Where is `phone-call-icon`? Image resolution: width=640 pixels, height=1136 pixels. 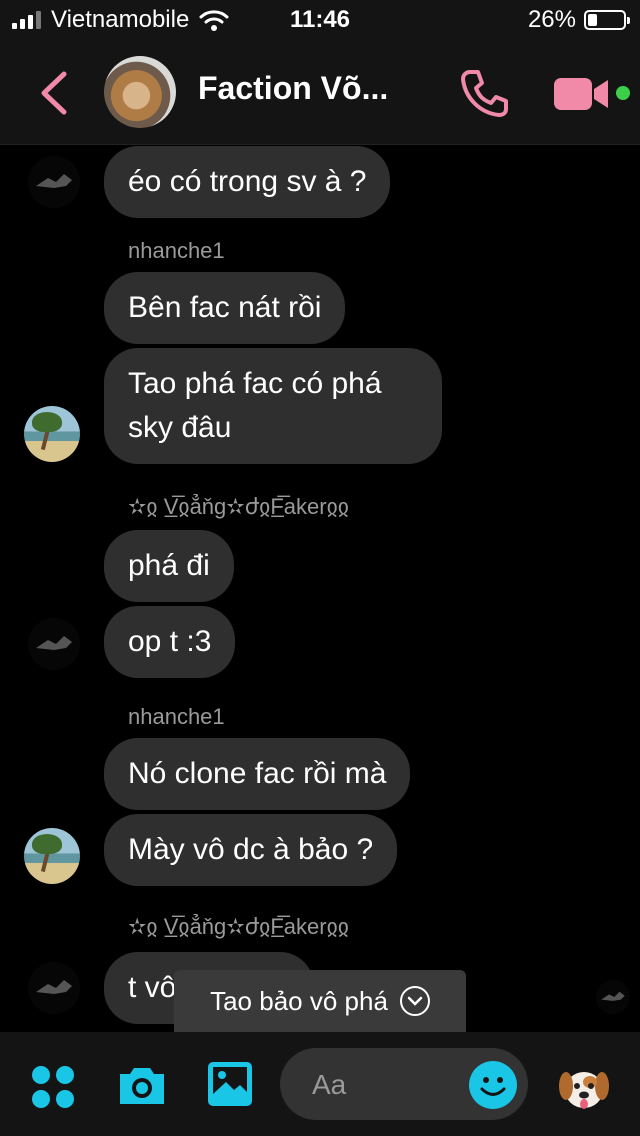
phone-call-icon is located at coordinates (485, 93).